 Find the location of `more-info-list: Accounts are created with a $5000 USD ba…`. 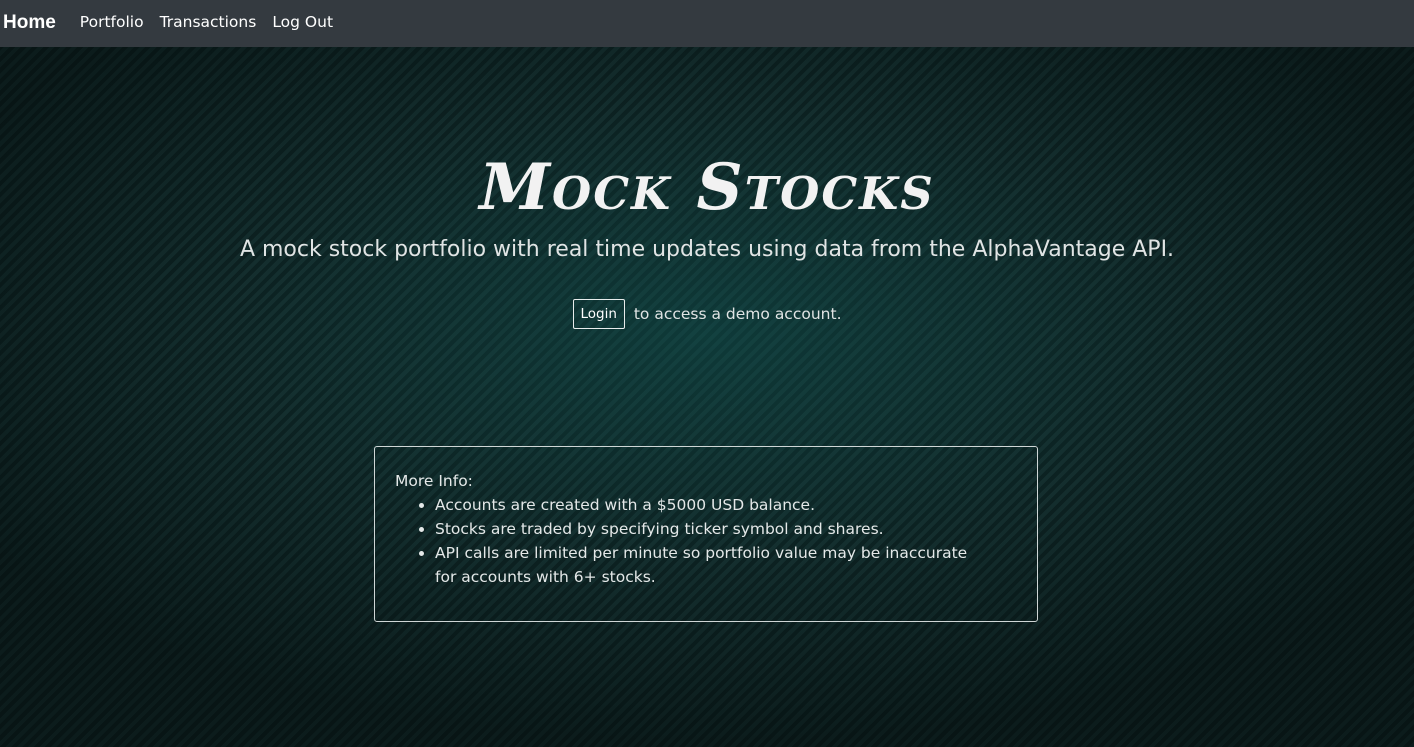

more-info-list: Accounts are created with a $5000 USD ba… is located at coordinates (706, 541).